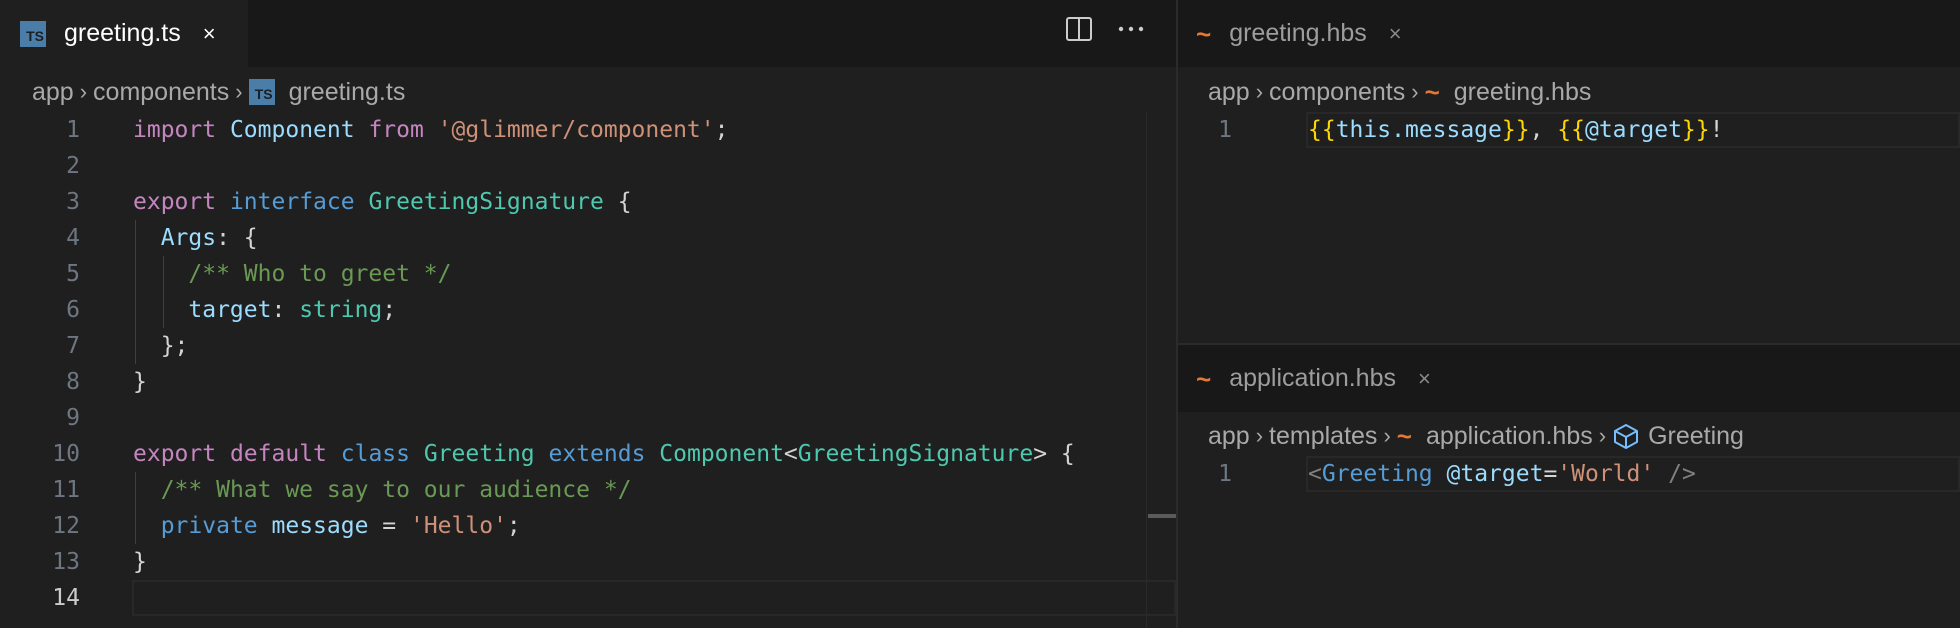 This screenshot has width=1960, height=628. What do you see at coordinates (1509, 436) in the screenshot?
I see `breadcrumb-file: application.hbs` at bounding box center [1509, 436].